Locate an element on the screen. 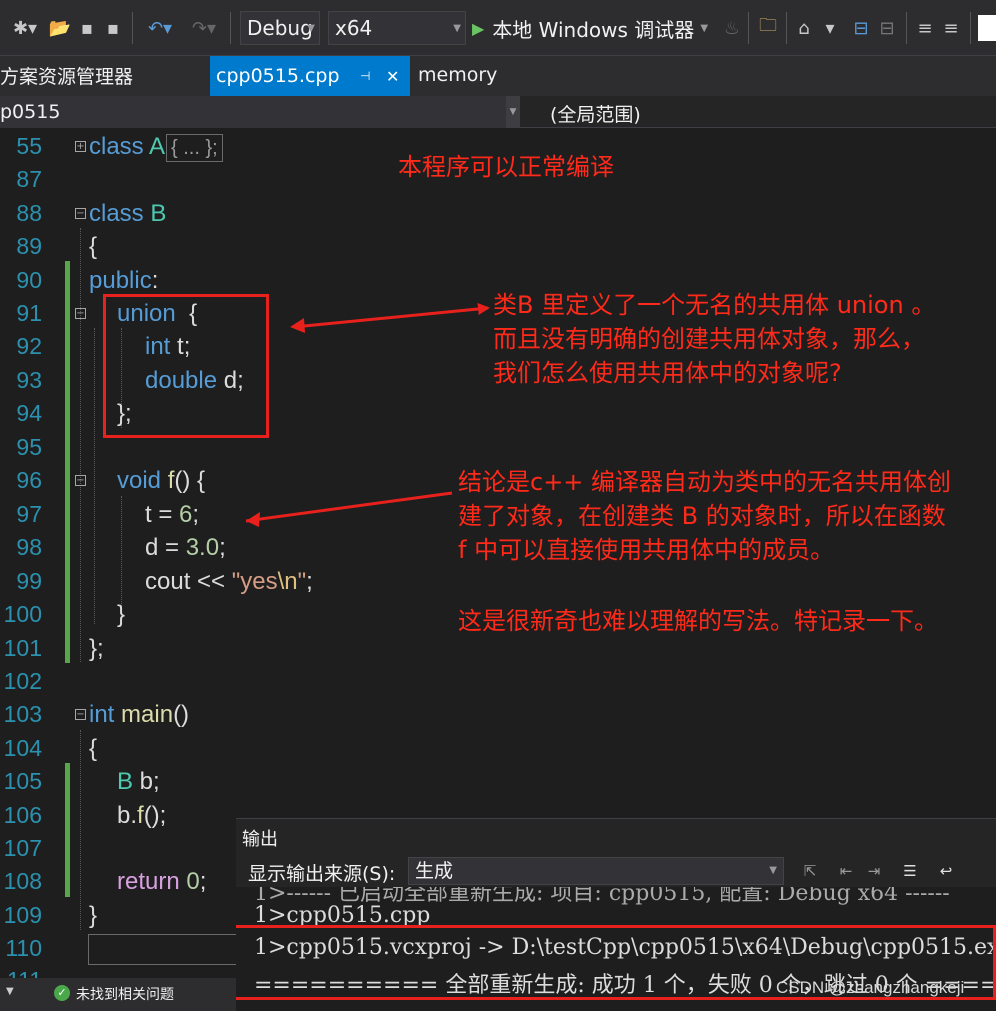 Image resolution: width=996 pixels, height=1011 pixels. previous-message-icon: ⇤ is located at coordinates (846, 871).